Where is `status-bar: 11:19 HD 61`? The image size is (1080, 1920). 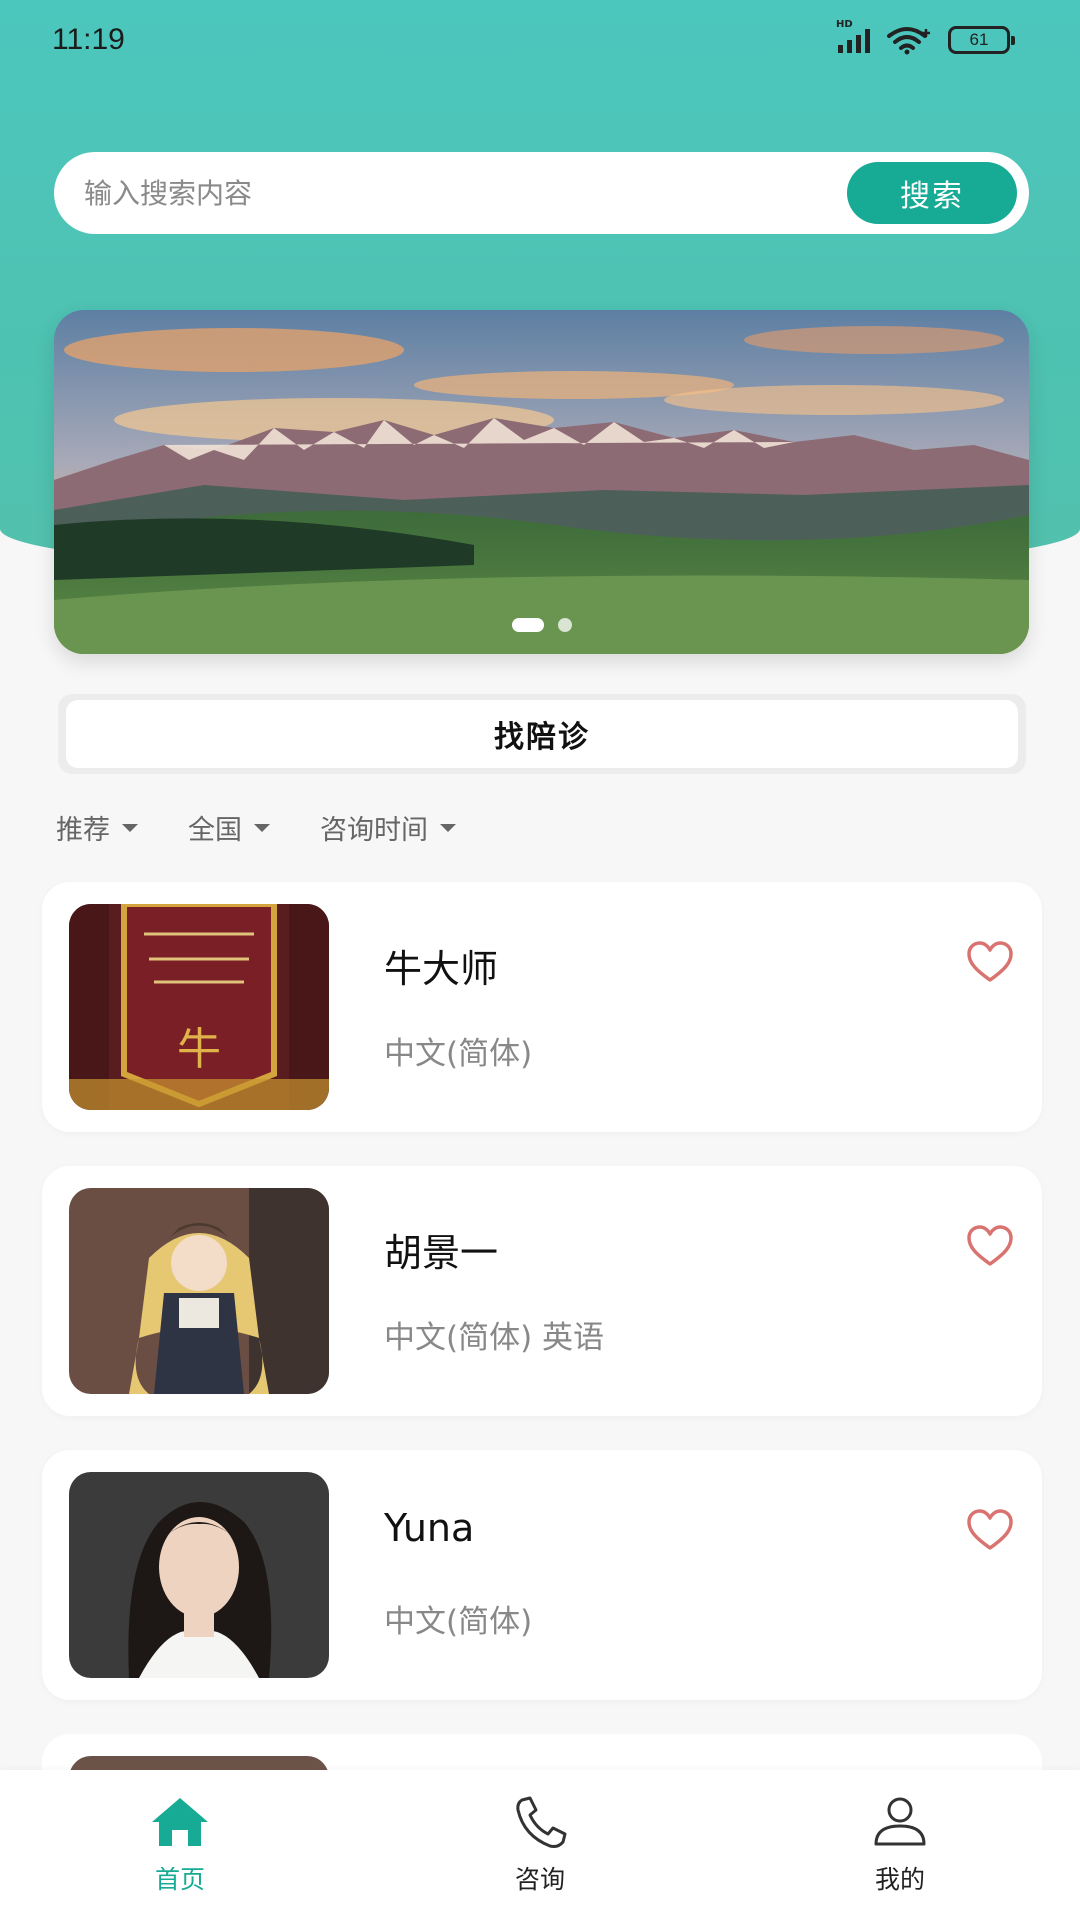 status-bar: 11:19 HD 61 is located at coordinates (540, 40).